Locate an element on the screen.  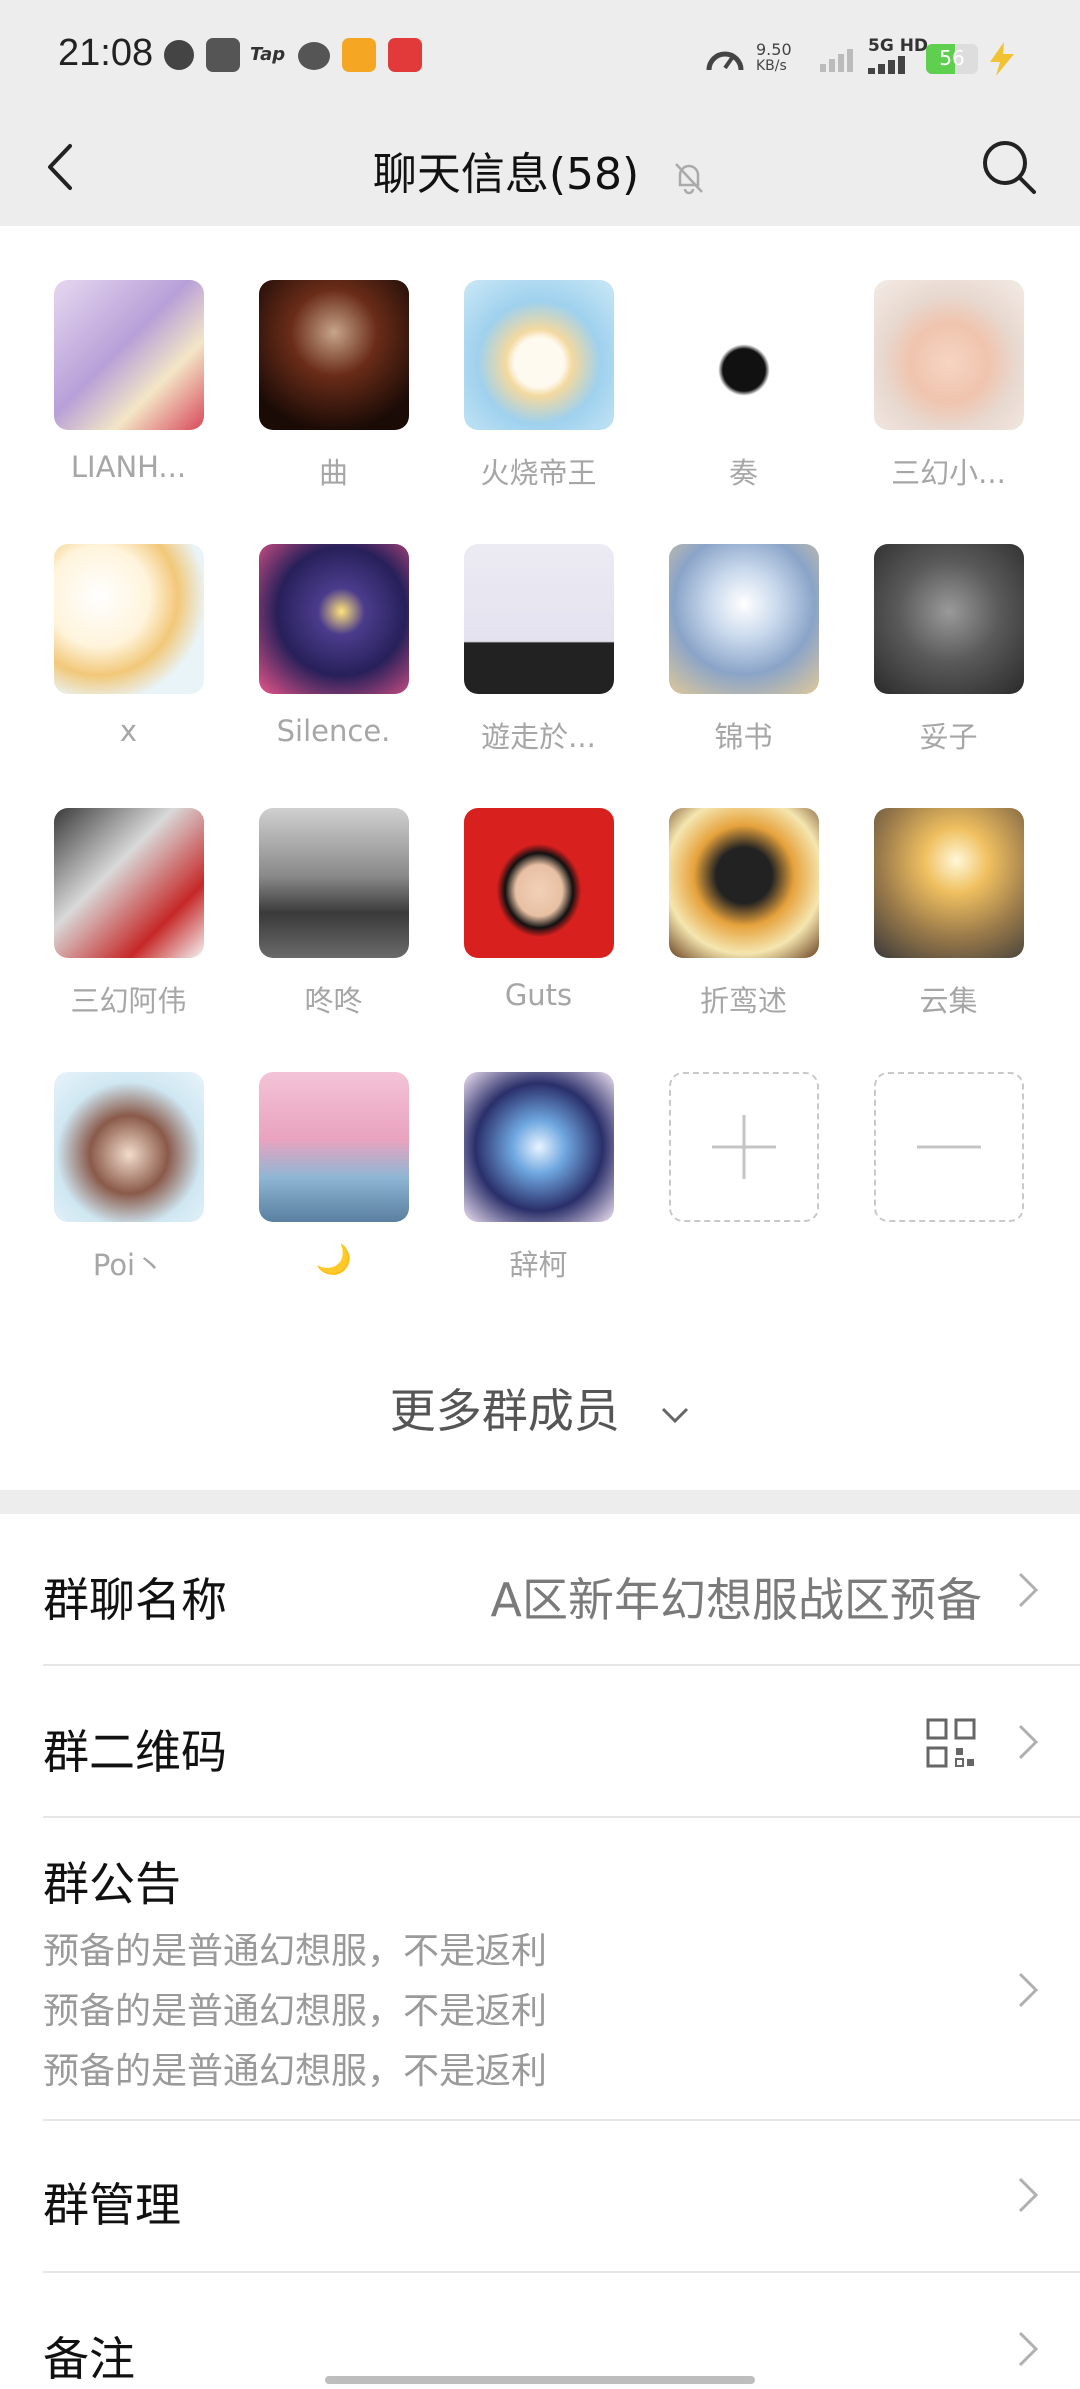
speed-gauge-icon is located at coordinates (725, 61).